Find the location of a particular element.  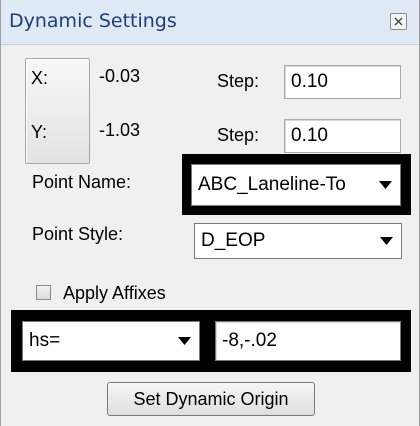

mode-dropdown: hs= is located at coordinates (111, 341).